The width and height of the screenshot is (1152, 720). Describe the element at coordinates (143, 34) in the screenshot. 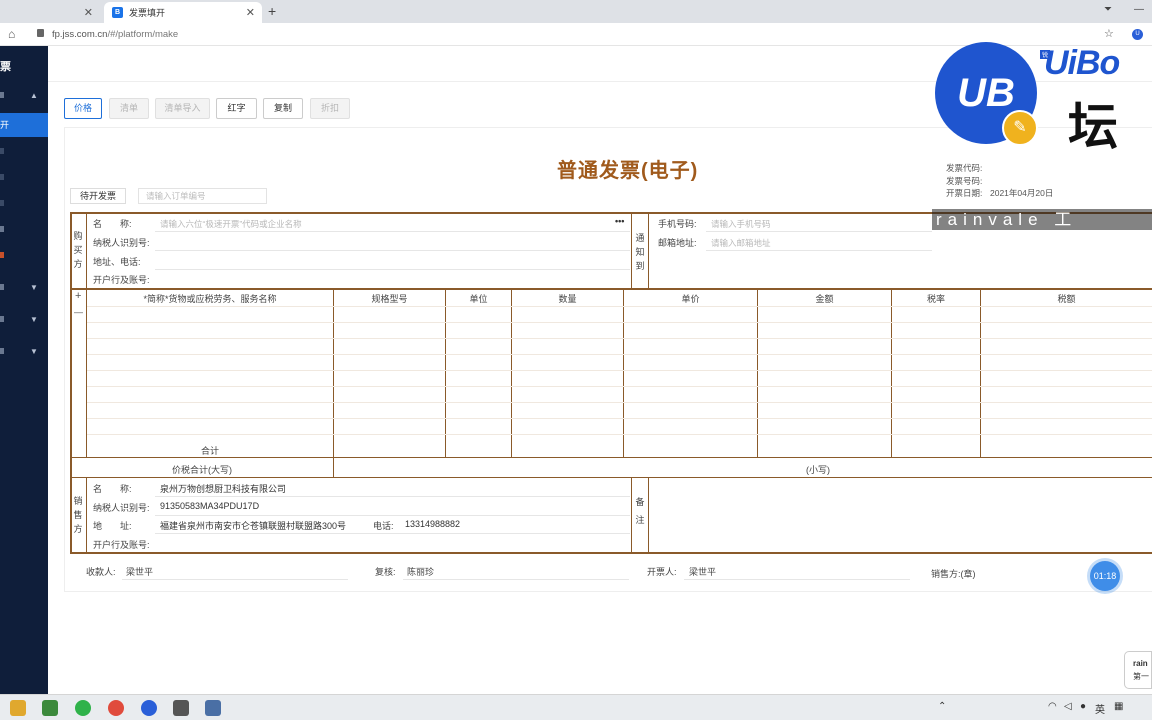

I see `url-path: /#/platform/make` at that location.